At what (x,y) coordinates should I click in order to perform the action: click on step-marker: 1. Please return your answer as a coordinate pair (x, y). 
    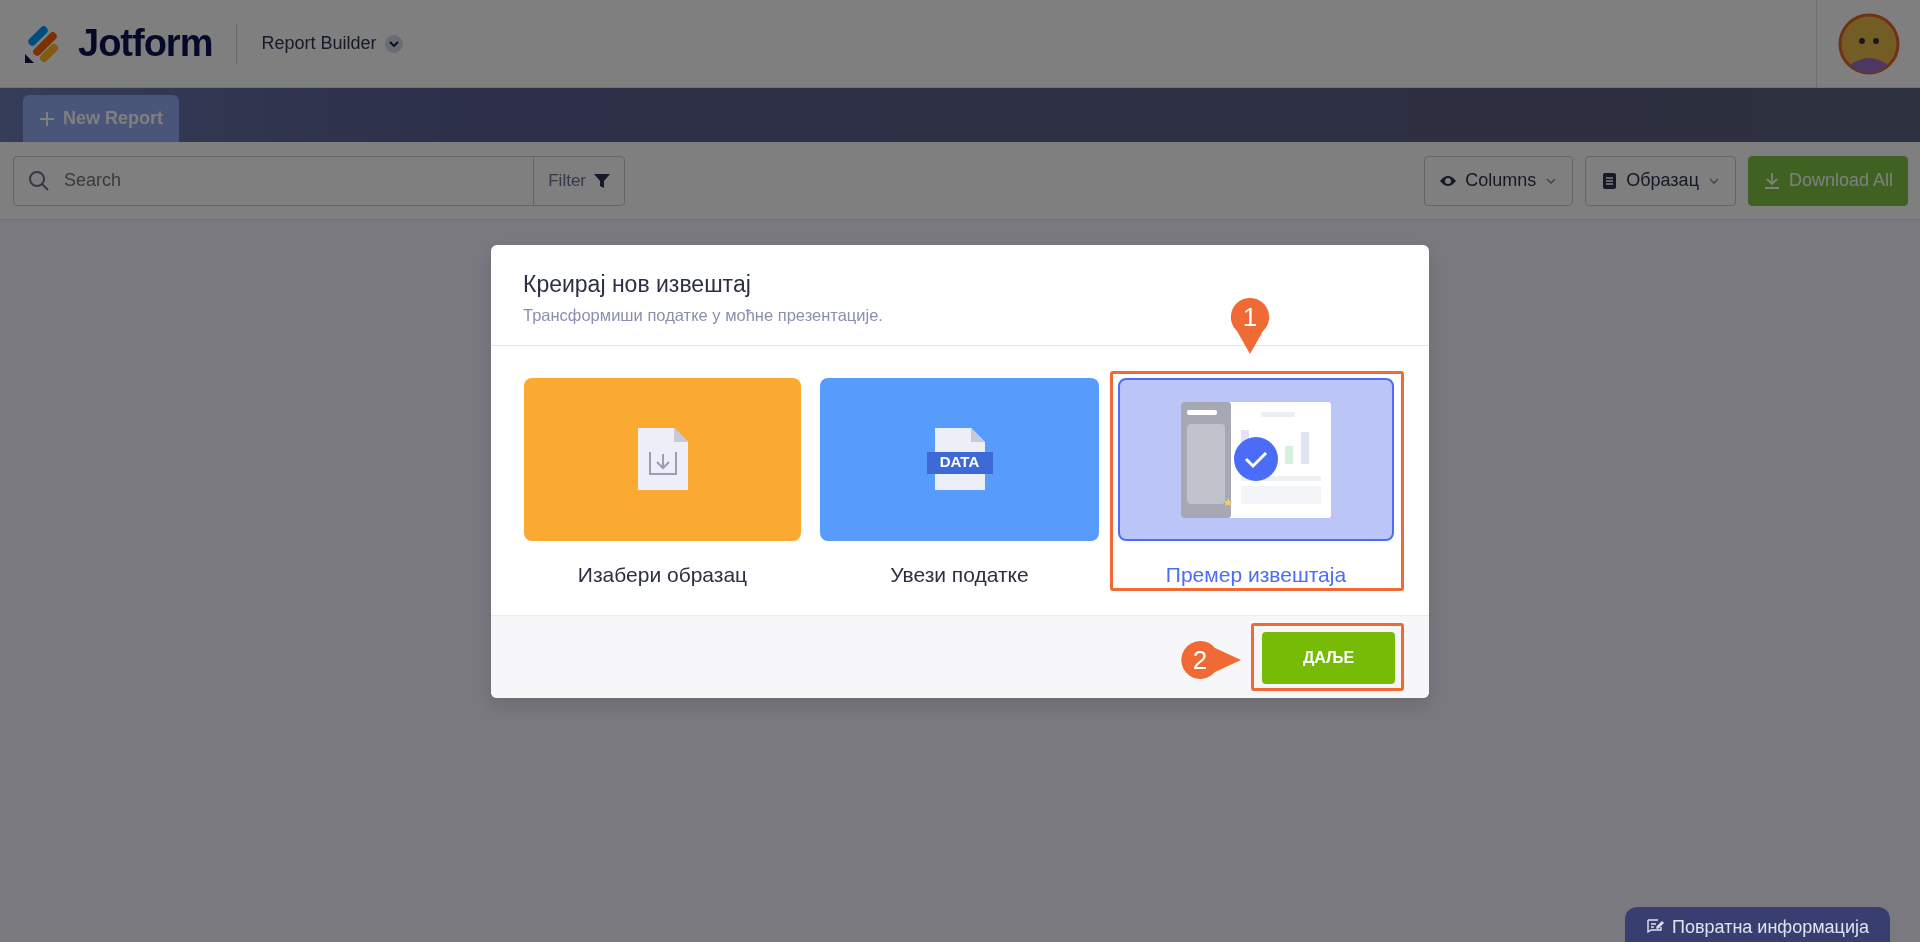
    Looking at the image, I should click on (1250, 326).